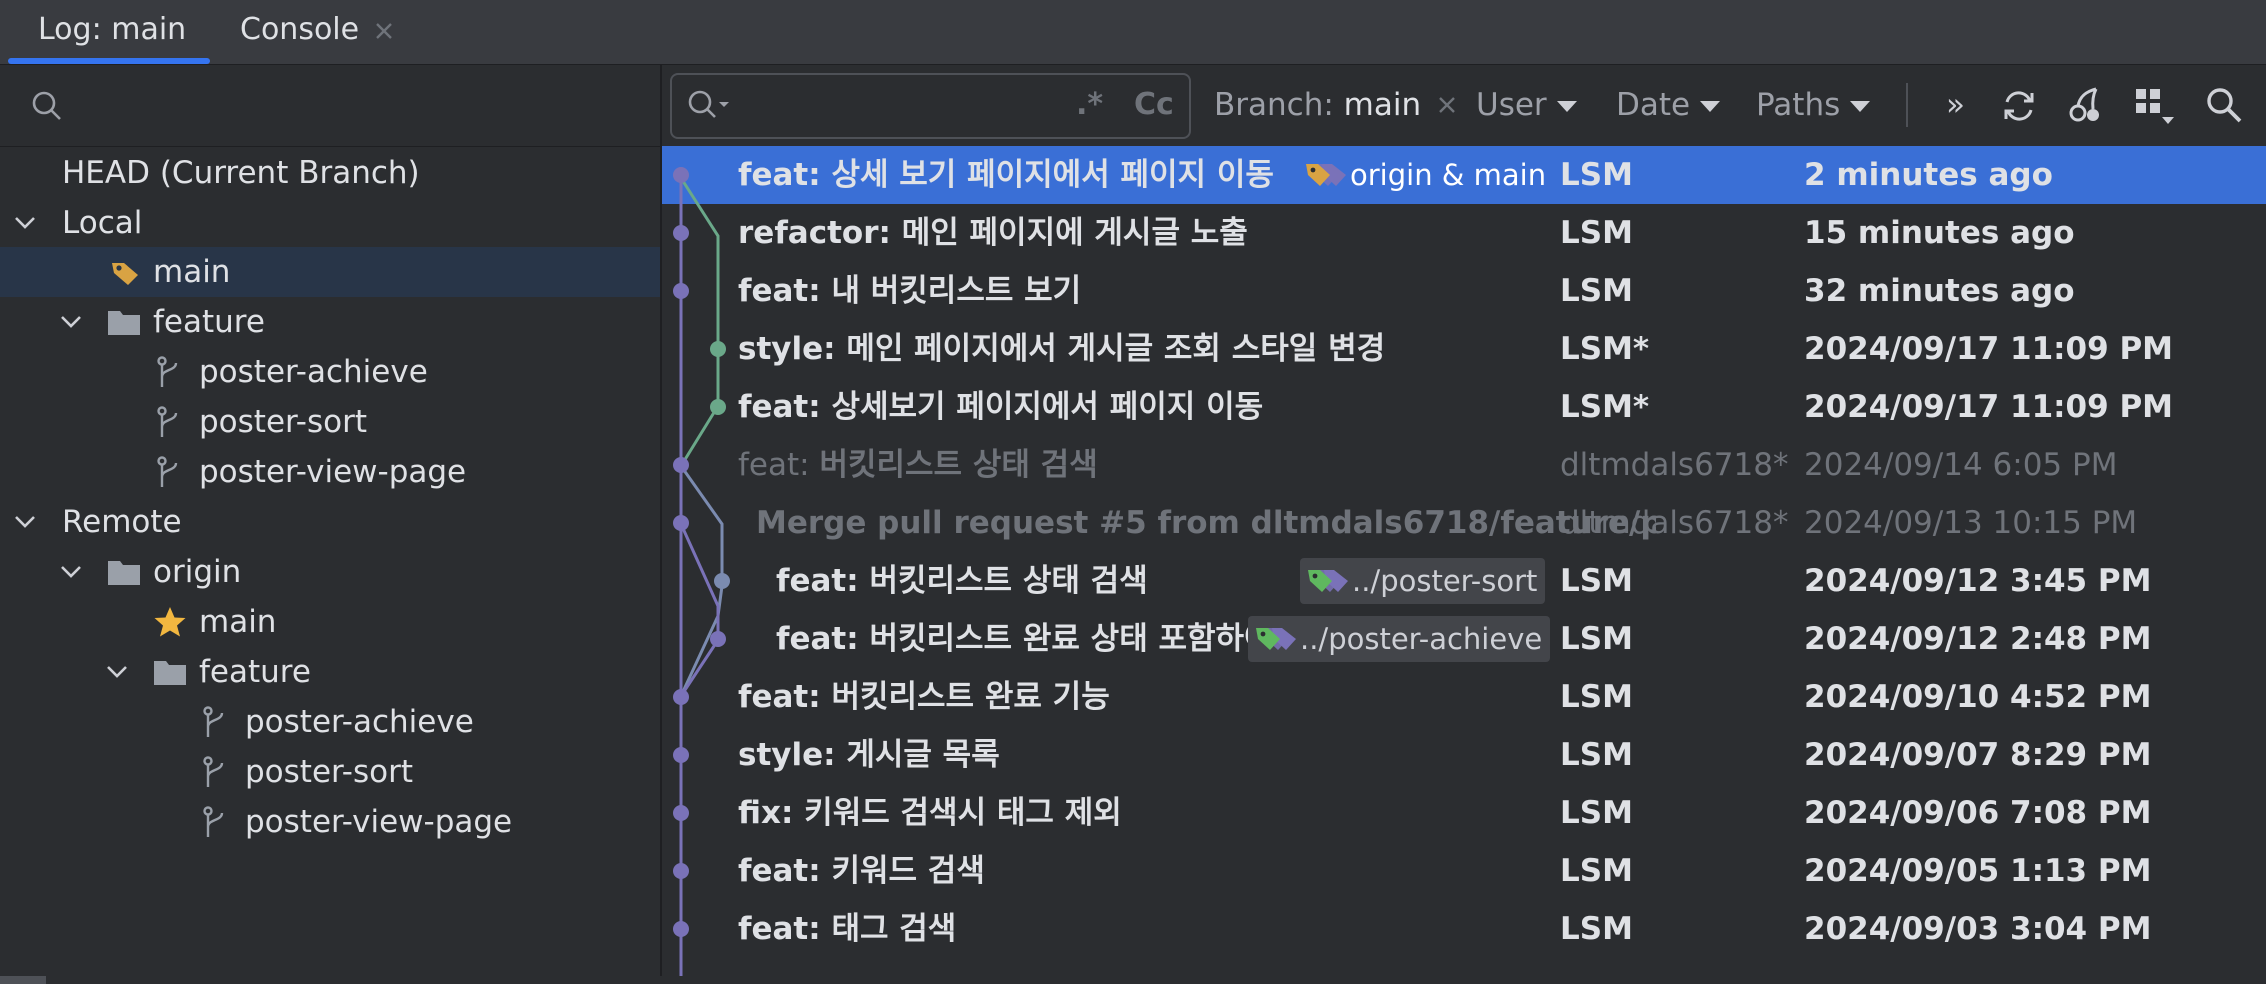 The height and width of the screenshot is (984, 2266). What do you see at coordinates (930, 106) in the screenshot?
I see `commit-filter-input: .* Cc` at bounding box center [930, 106].